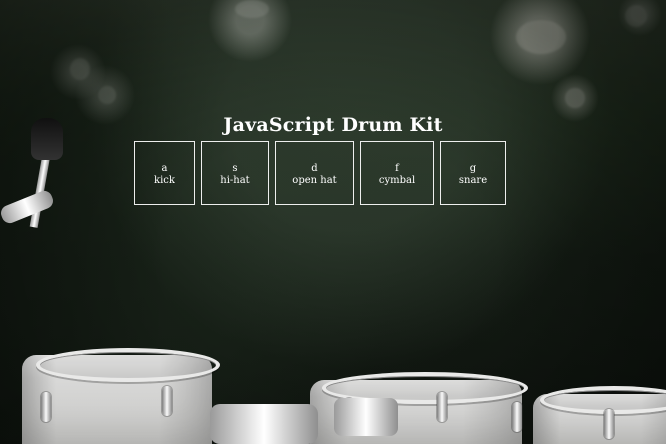 Image resolution: width=666 pixels, height=444 pixels. What do you see at coordinates (416, 412) in the screenshot?
I see `center-tom-drum` at bounding box center [416, 412].